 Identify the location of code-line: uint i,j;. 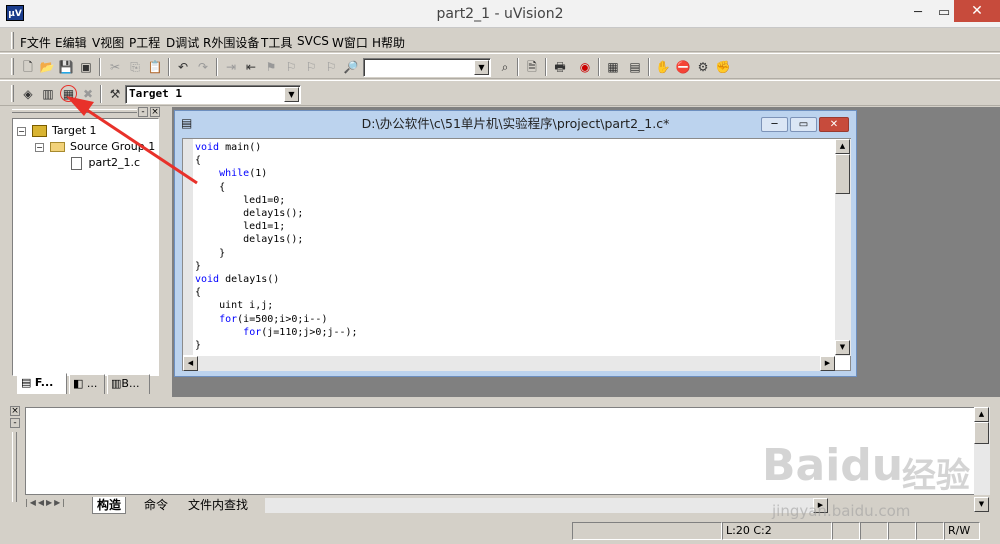
(276, 305).